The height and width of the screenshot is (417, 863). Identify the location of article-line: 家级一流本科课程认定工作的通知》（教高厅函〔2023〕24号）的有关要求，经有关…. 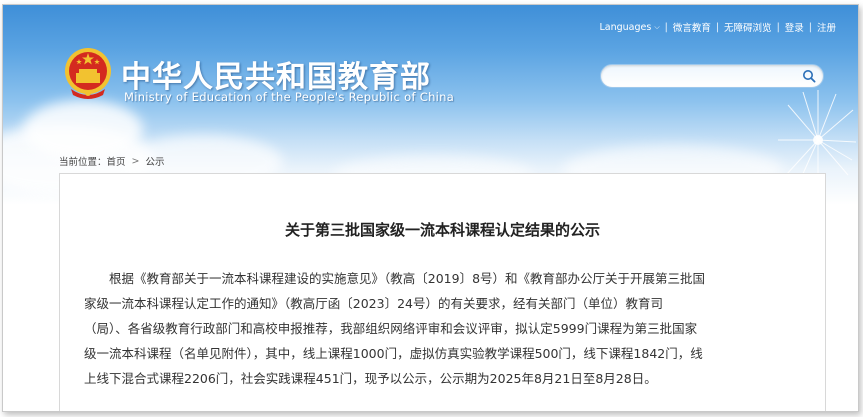
(373, 303).